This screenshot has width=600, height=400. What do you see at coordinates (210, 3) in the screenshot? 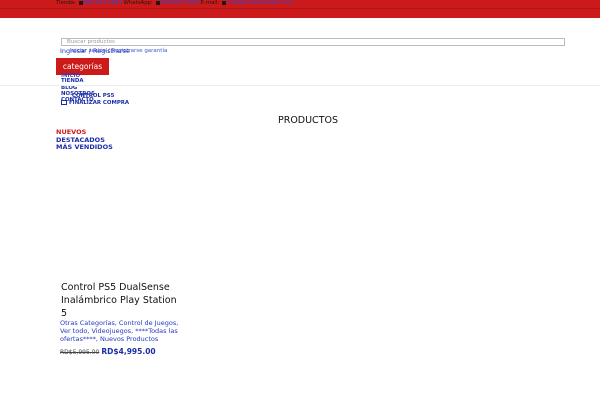
I see `email-label: E-mail:` at bounding box center [210, 3].